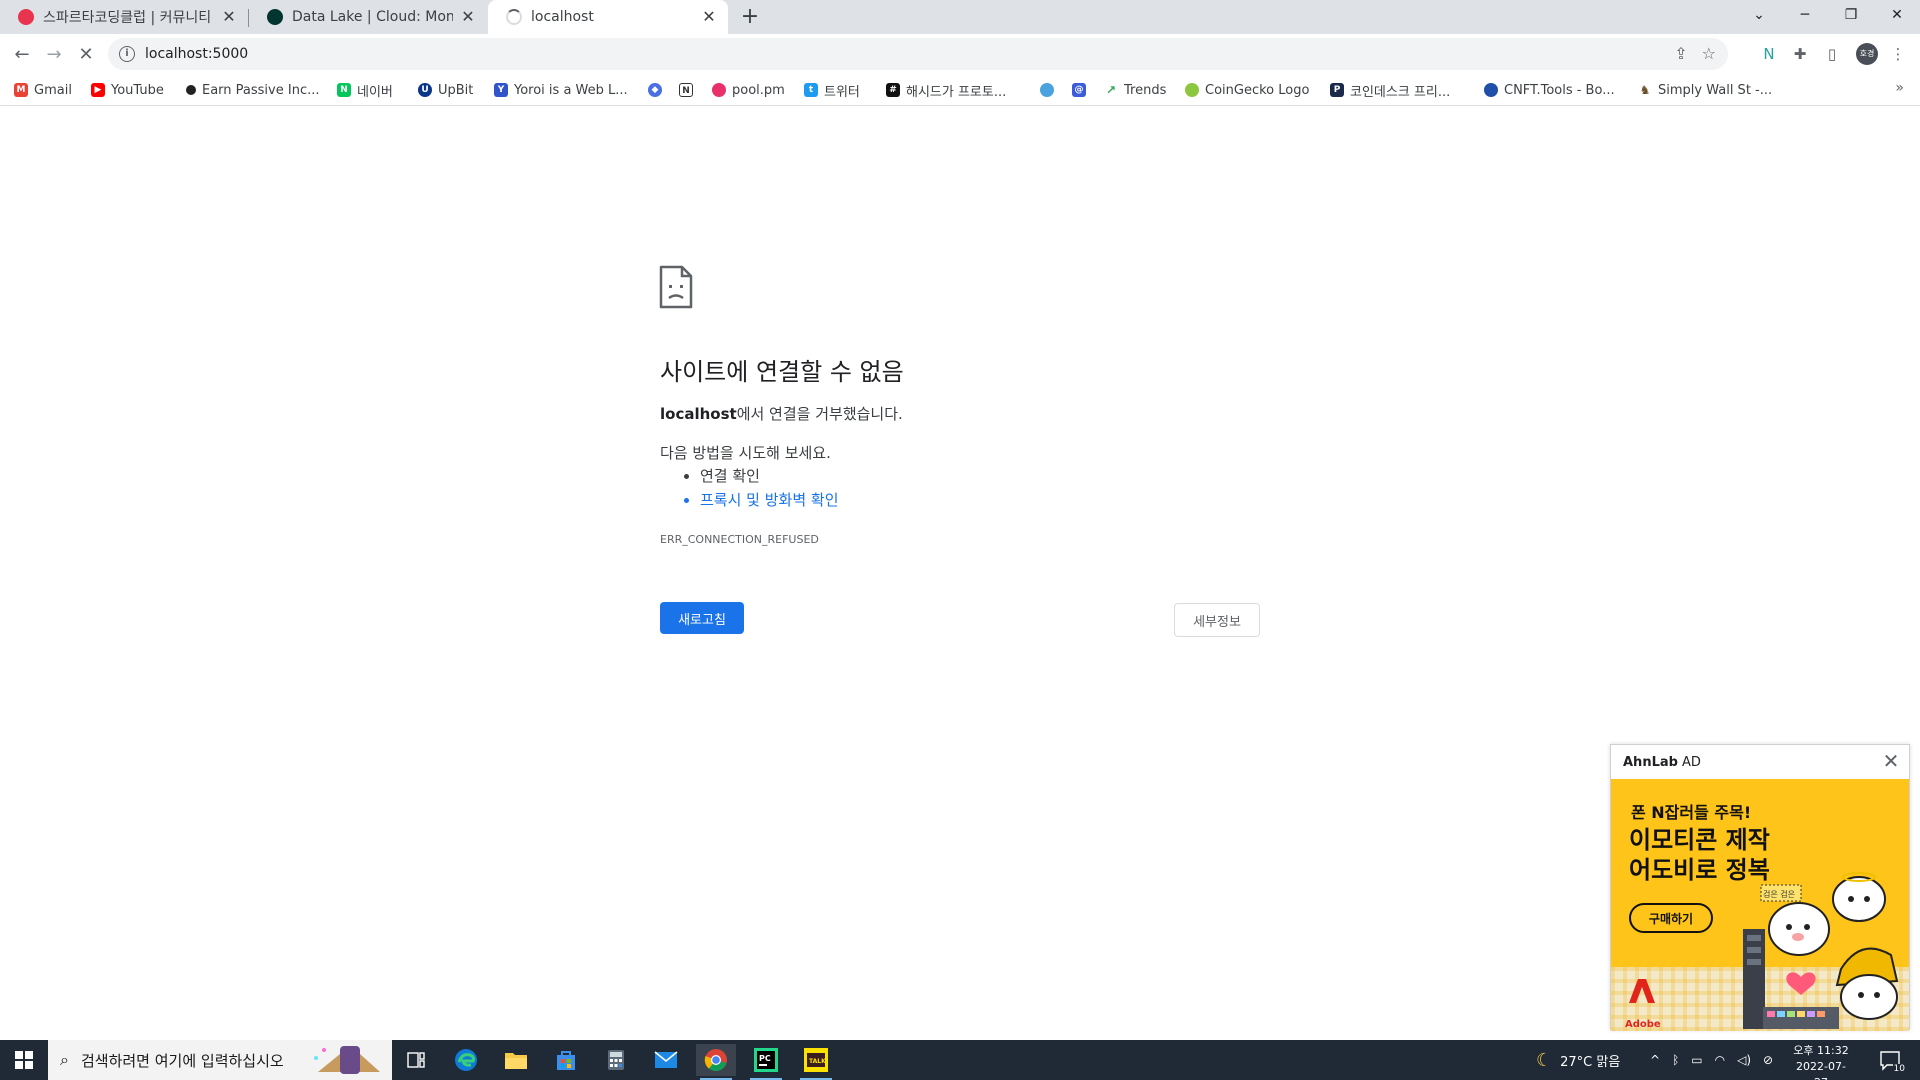  What do you see at coordinates (842, 92) in the screenshot?
I see `bookmark-label: 트위터` at bounding box center [842, 92].